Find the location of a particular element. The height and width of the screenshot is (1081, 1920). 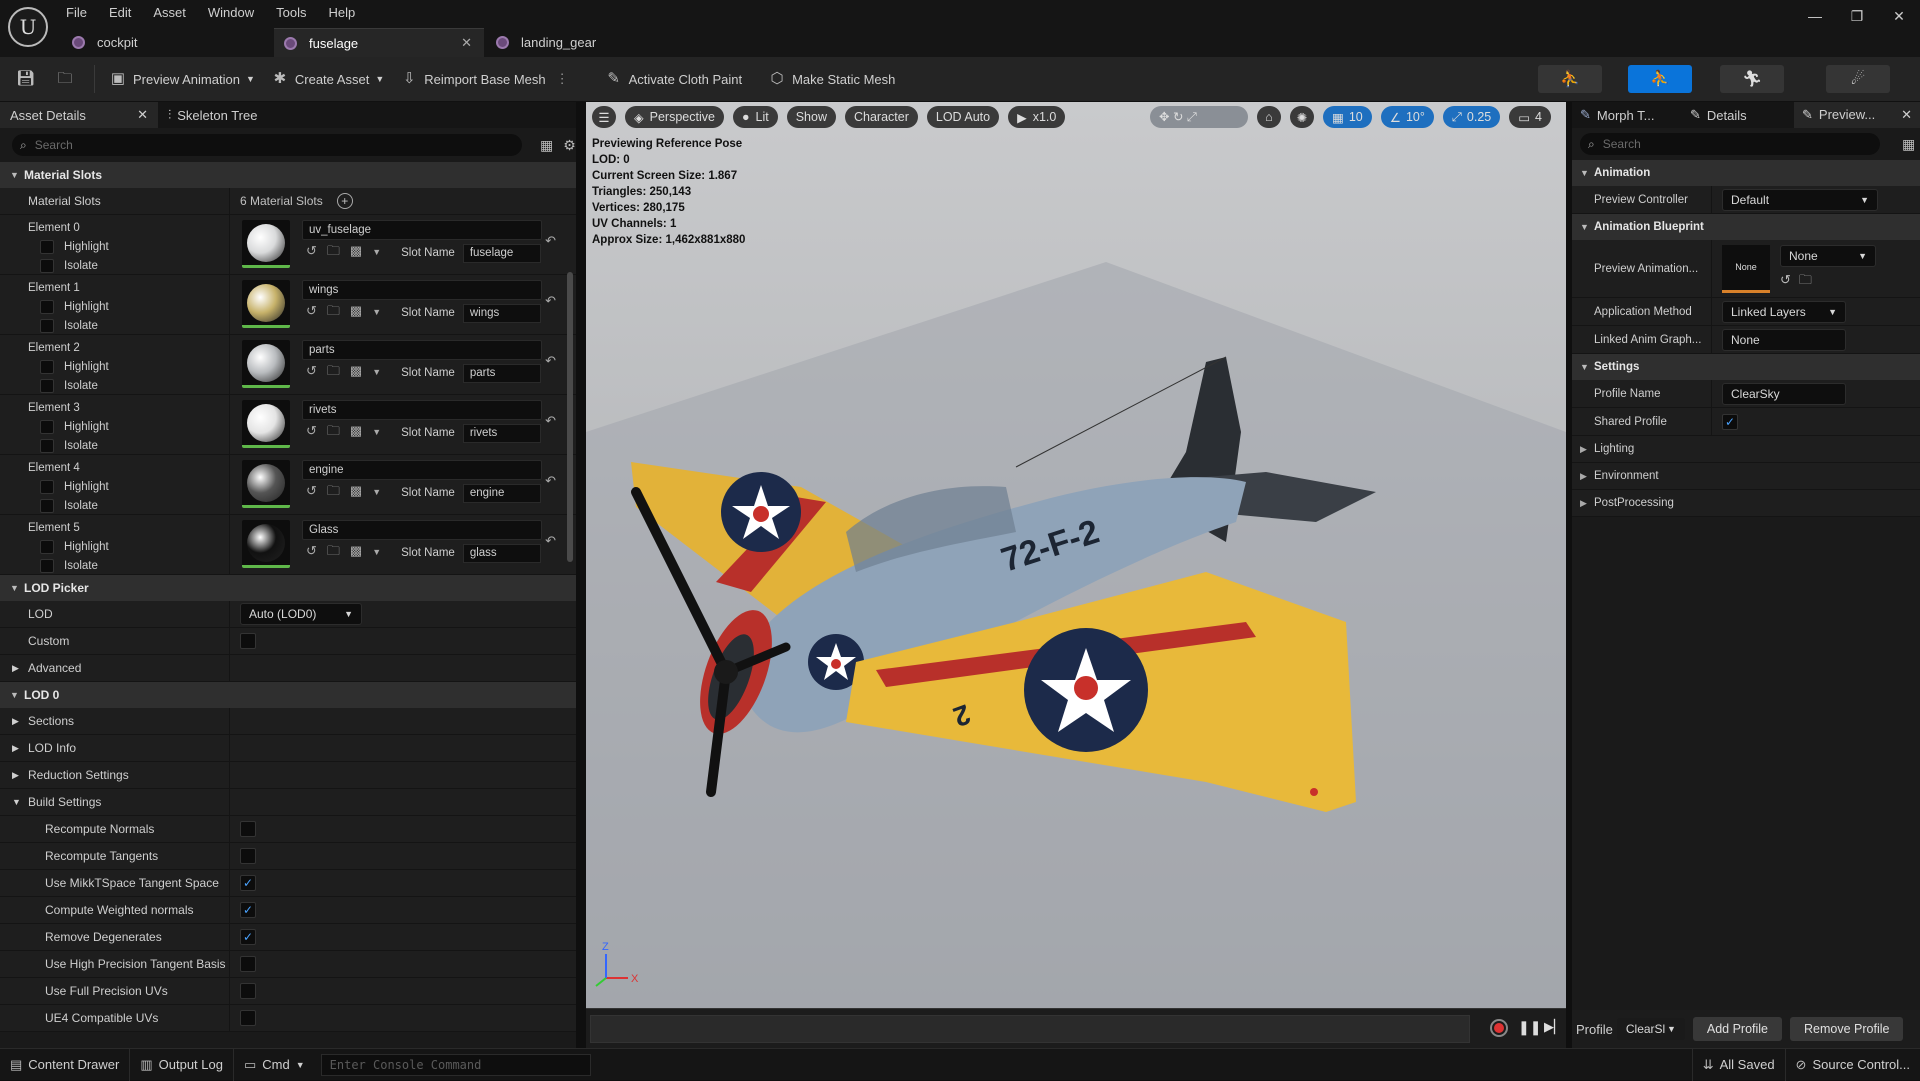

lit-button: ● Lit is located at coordinates (755, 117).